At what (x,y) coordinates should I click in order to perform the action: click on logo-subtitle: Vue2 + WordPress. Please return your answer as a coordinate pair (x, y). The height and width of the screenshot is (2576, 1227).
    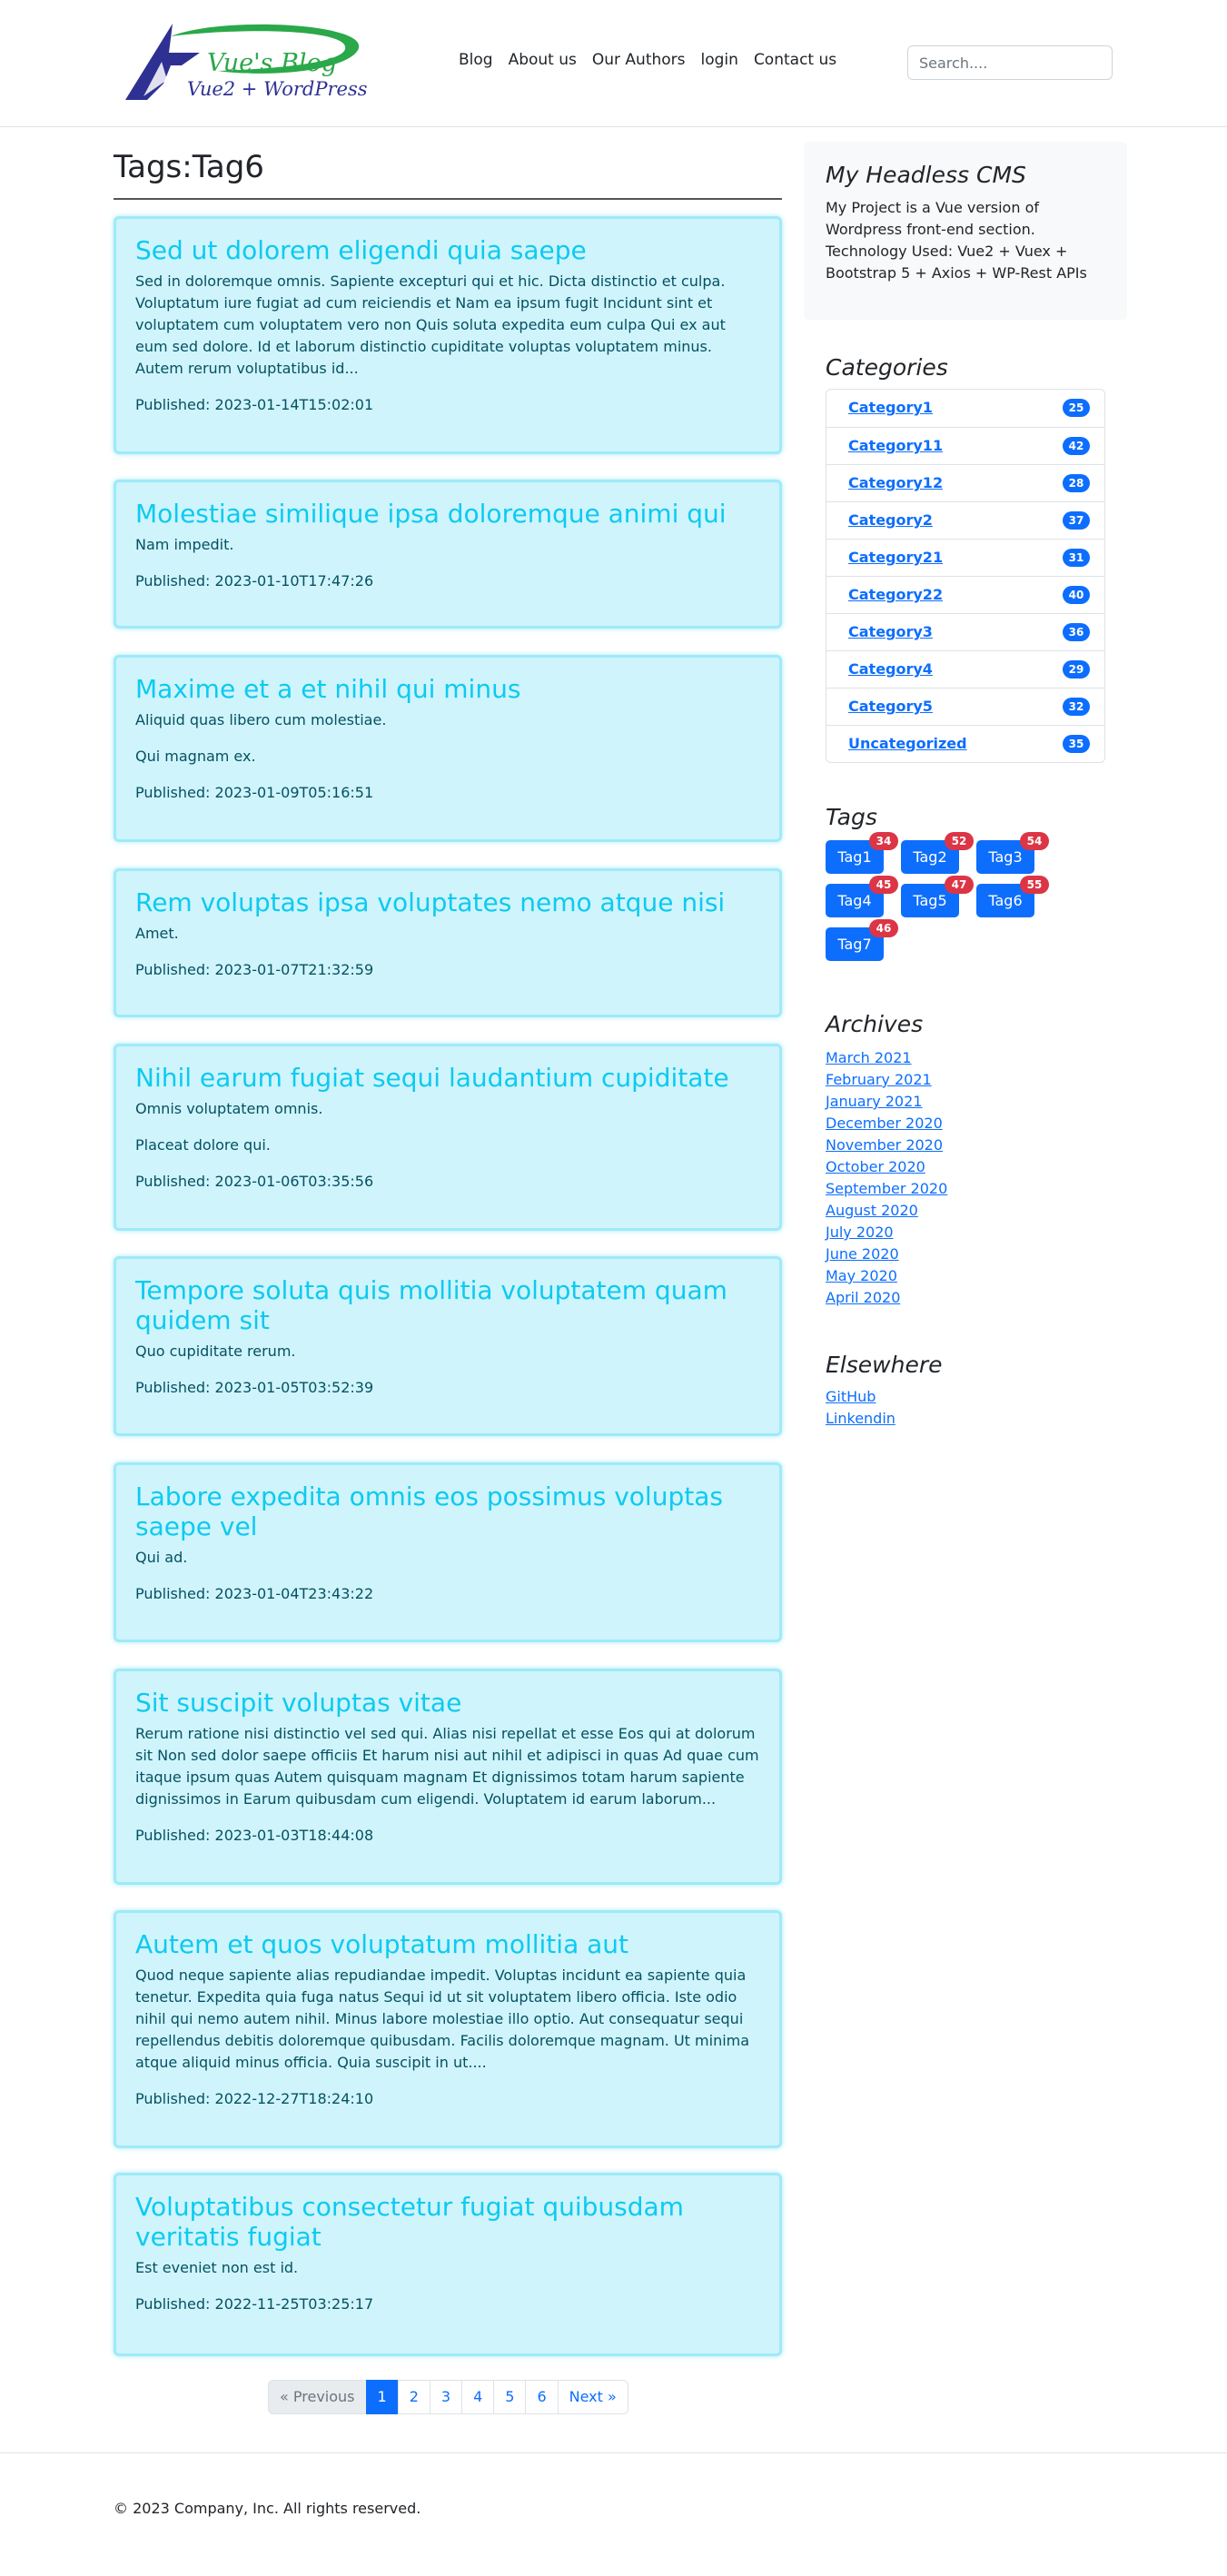
    Looking at the image, I should click on (278, 89).